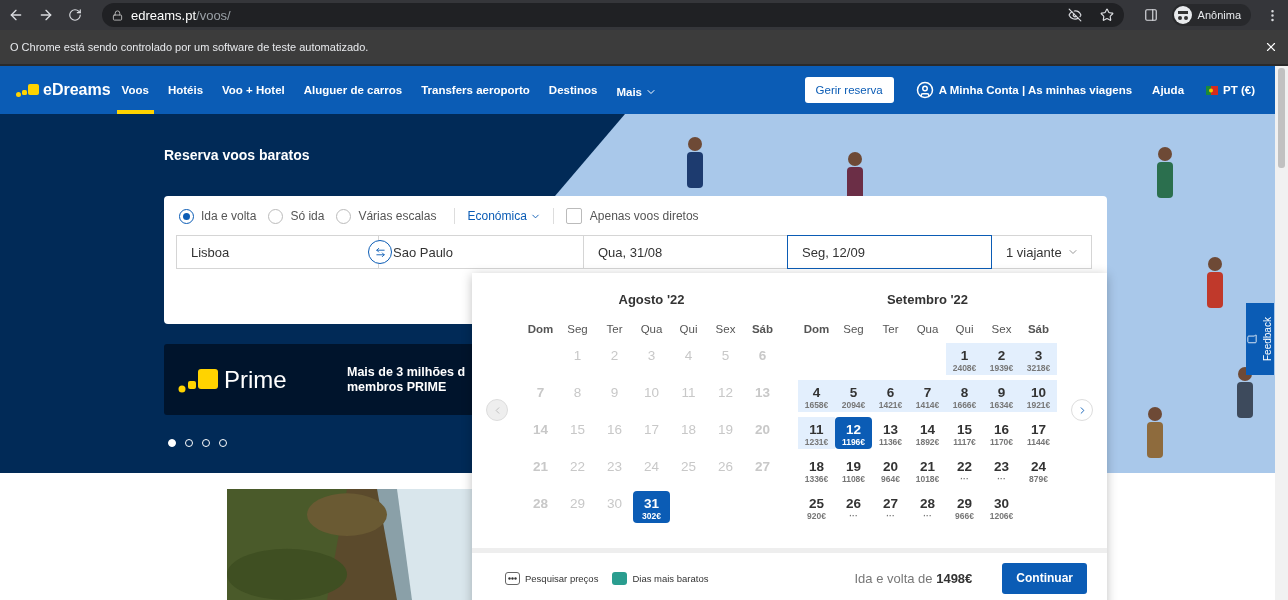  What do you see at coordinates (237, 155) in the screenshot?
I see `hero-title: Reserva voos baratos` at bounding box center [237, 155].